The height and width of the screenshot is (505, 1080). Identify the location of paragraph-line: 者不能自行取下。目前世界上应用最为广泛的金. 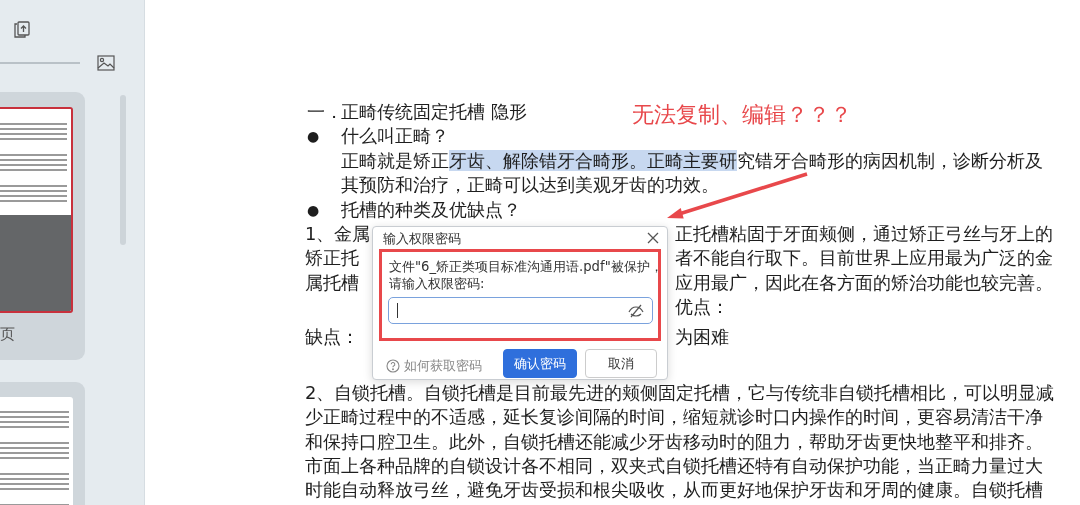
(864, 258).